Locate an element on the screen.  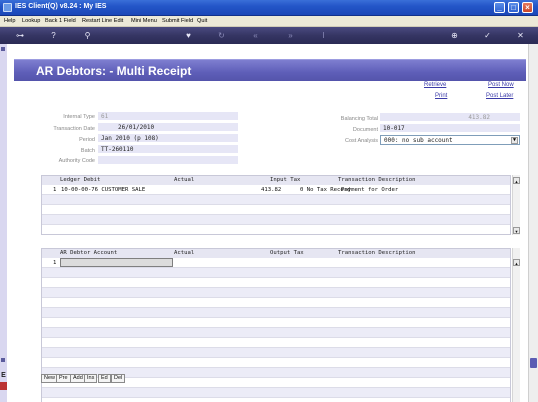
internal-type-field: 61 is located at coordinates (168, 116).